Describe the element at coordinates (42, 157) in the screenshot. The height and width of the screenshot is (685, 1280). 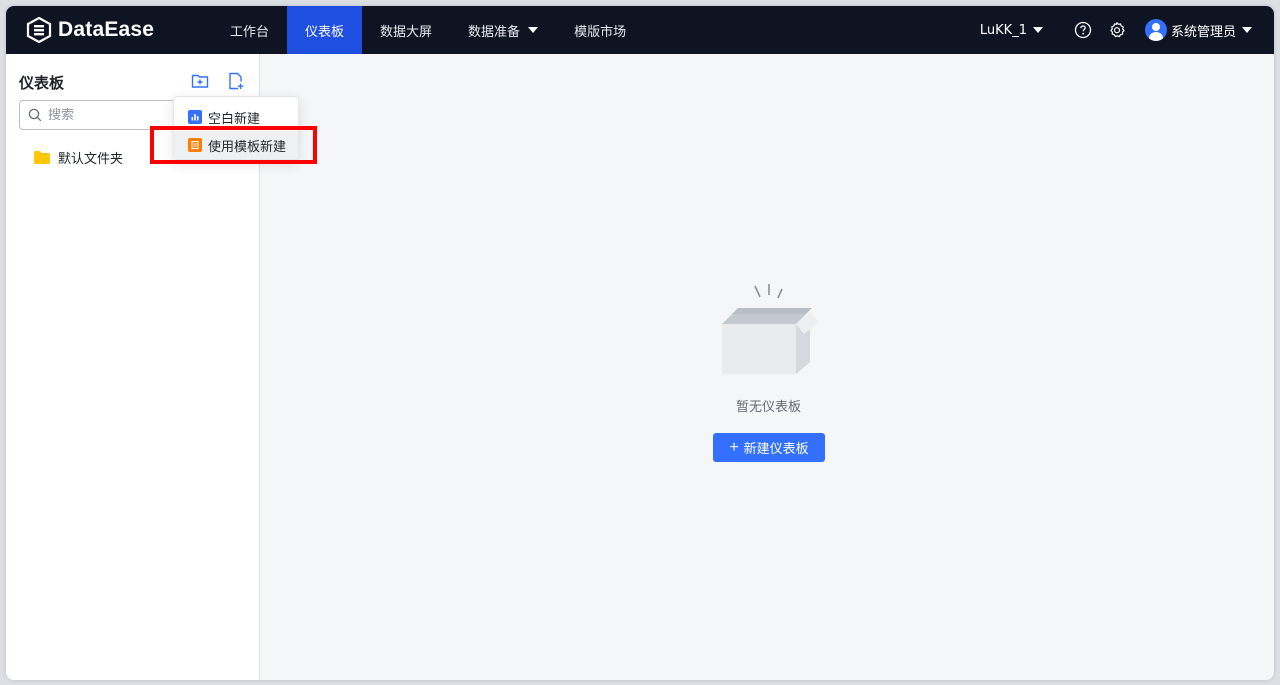
I see `folder-icon` at that location.